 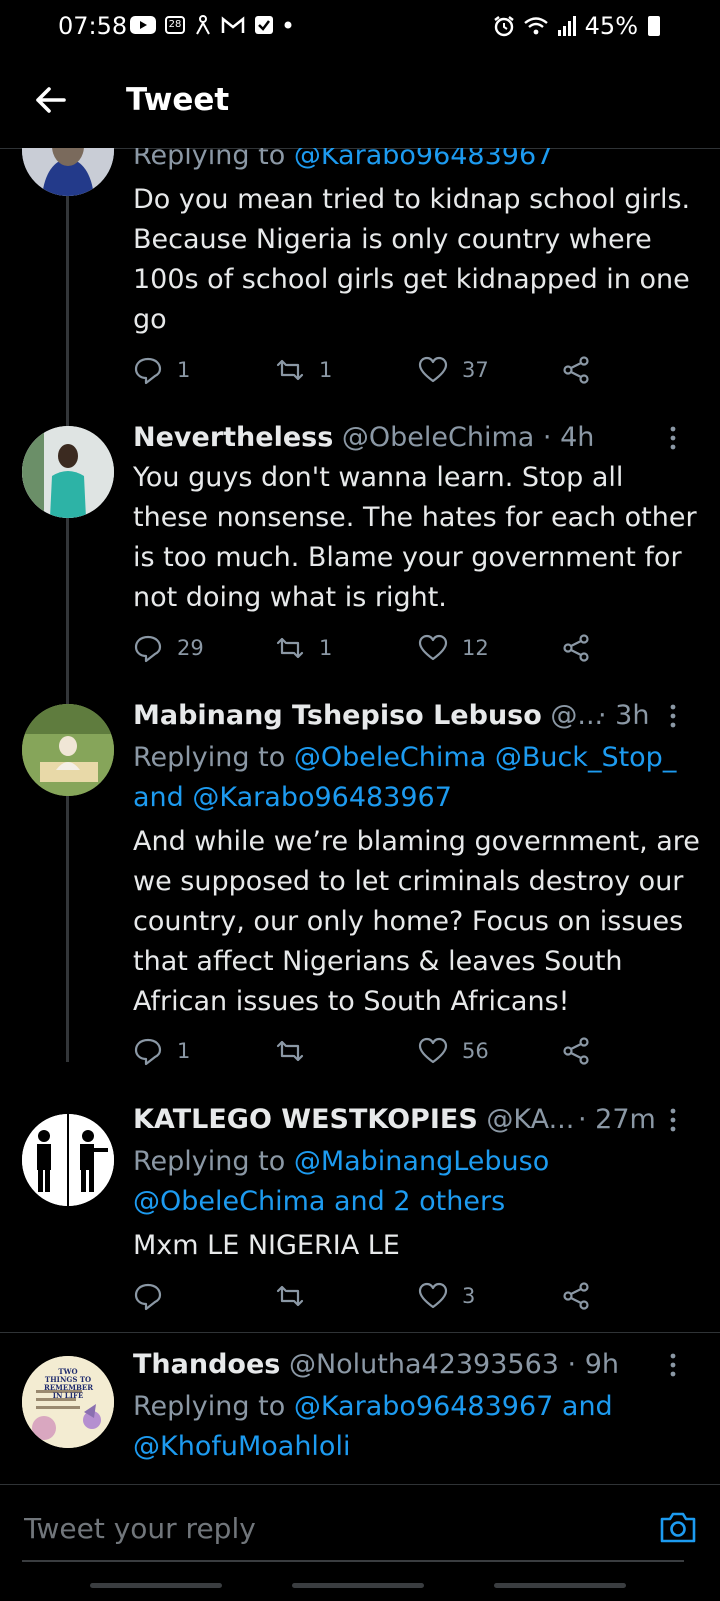 I want to click on reply-mention: @ObeleChima @Buck_Stop_, so click(x=485, y=757).